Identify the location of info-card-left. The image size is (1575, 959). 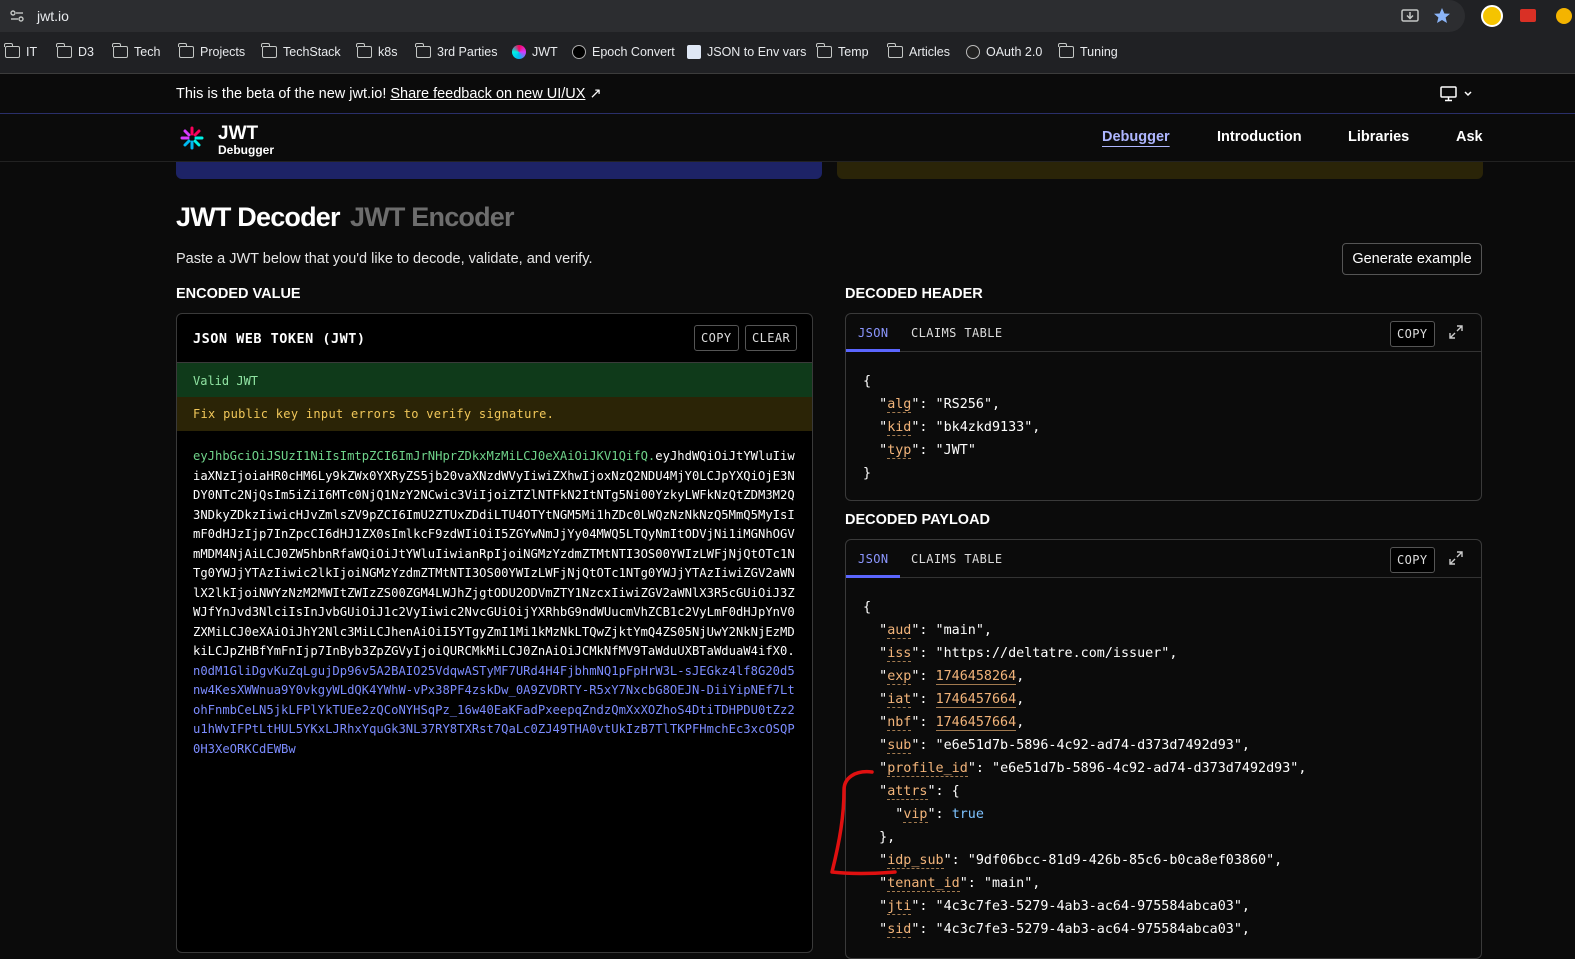
(499, 170).